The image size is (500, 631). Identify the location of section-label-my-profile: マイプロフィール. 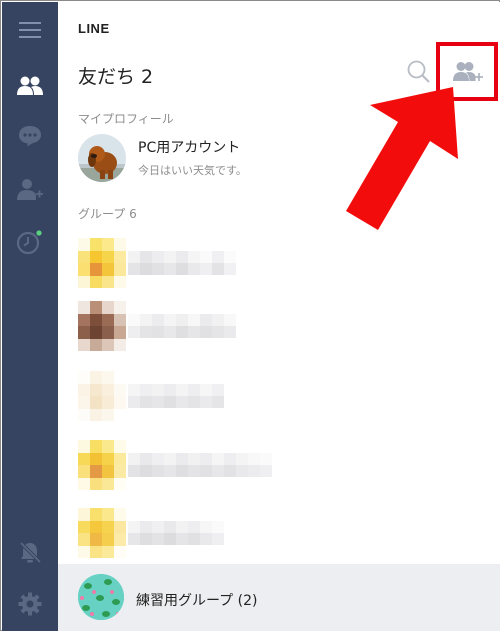
(126, 119).